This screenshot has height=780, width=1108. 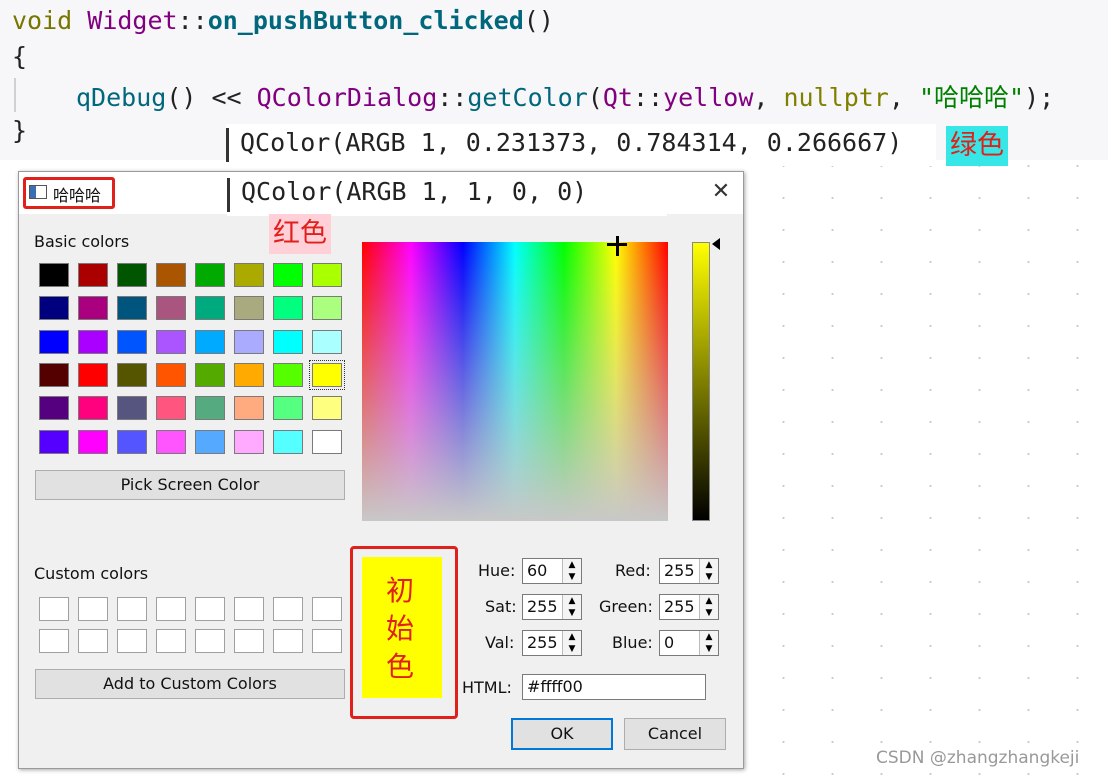 I want to click on initial-color-note: 初始色, so click(x=399, y=628).